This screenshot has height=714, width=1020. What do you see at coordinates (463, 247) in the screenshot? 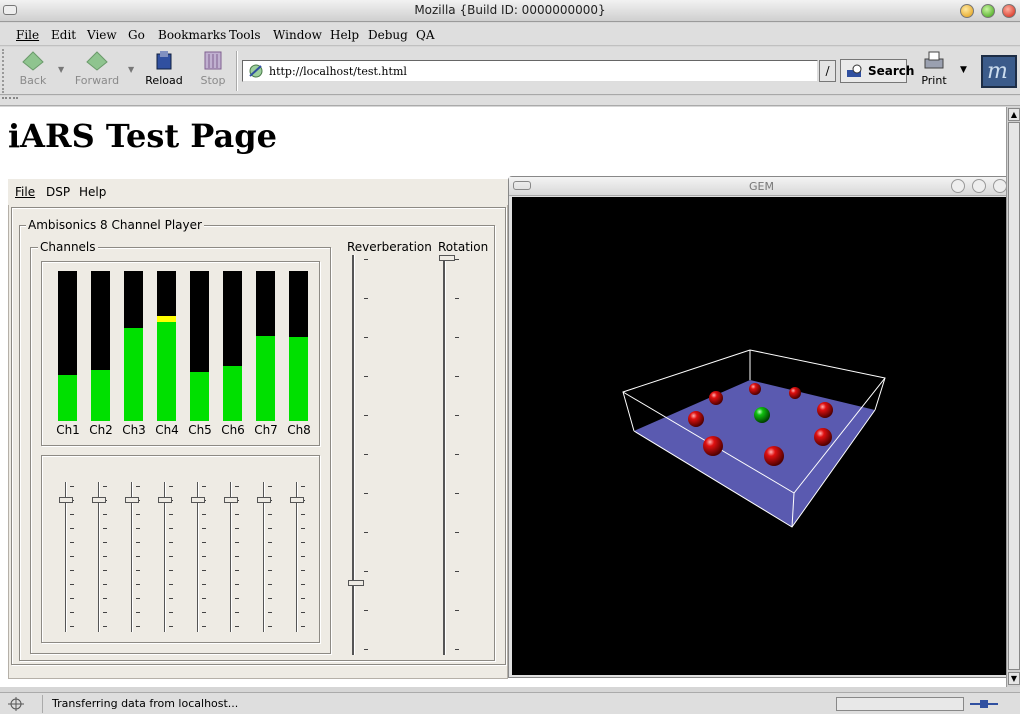
I see `rotation-label: Rotation` at bounding box center [463, 247].